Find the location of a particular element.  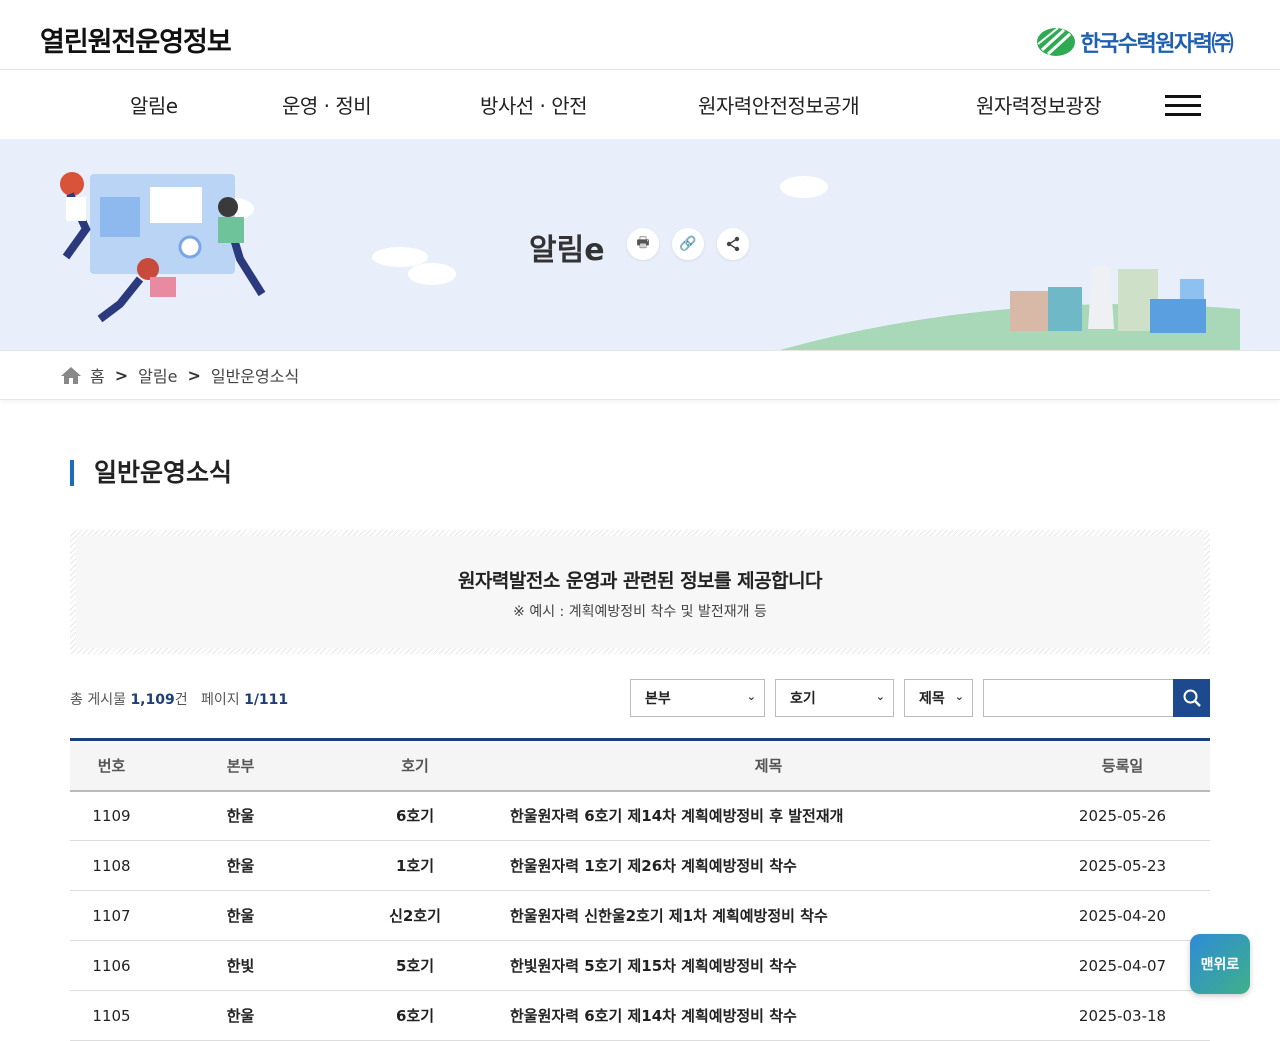

row-title-link: 한울원자력 6호기 제14차 계획예방정비 후 발전재개 is located at coordinates (768, 815).